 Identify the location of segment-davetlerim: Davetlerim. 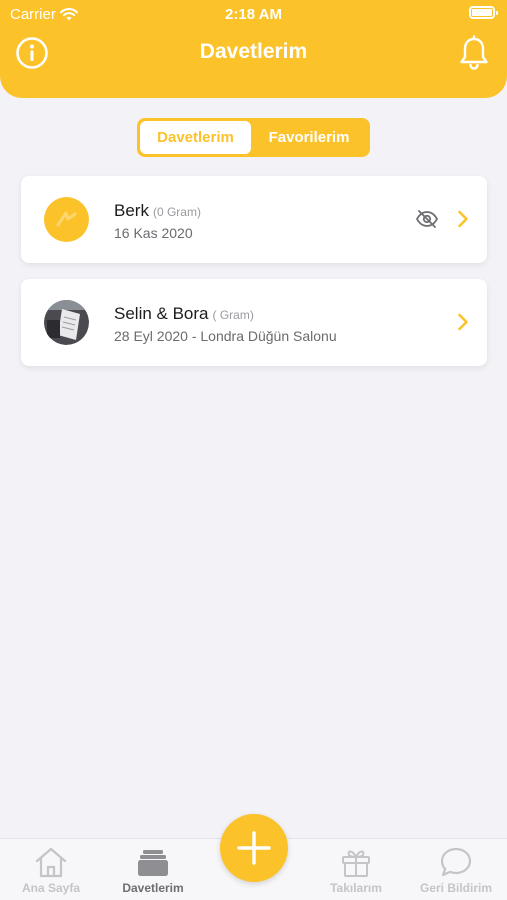
(195, 137).